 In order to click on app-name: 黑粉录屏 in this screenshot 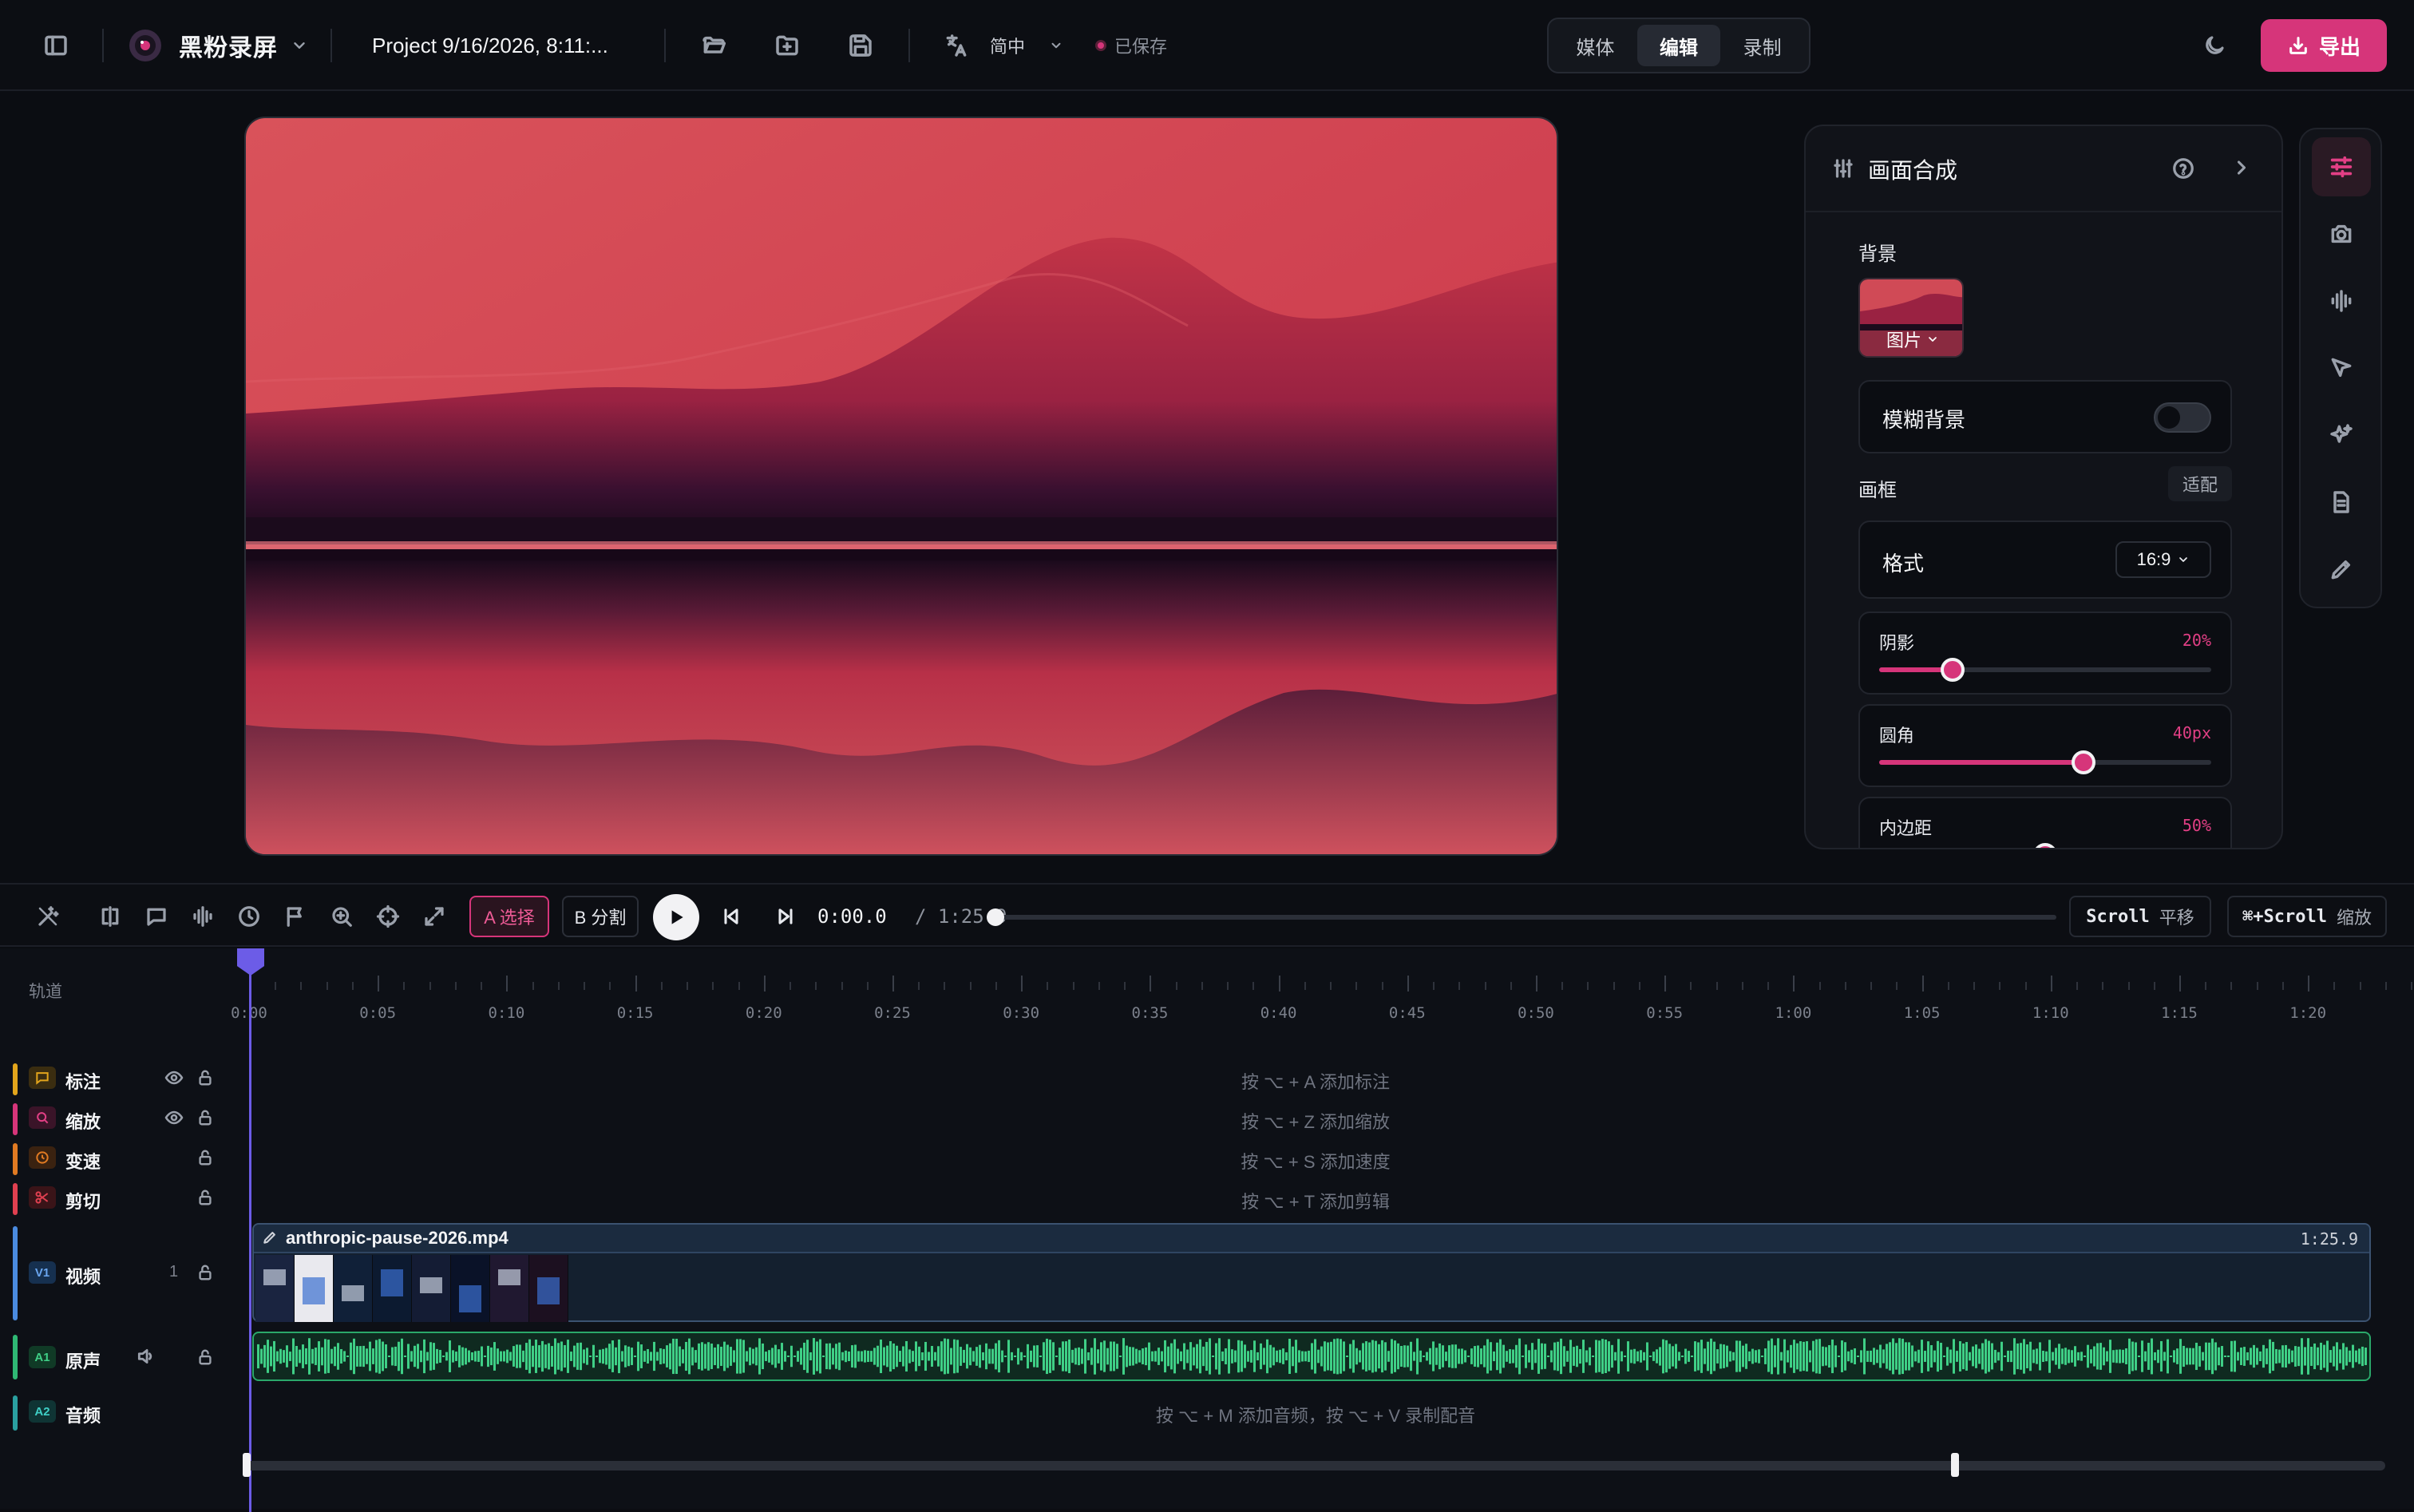, I will do `click(228, 45)`.